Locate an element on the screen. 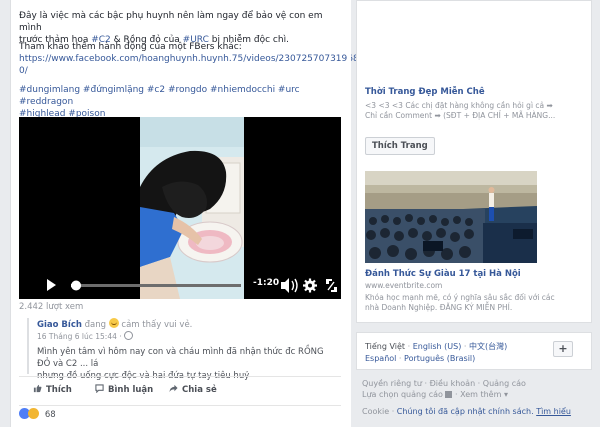  reaction-summary: 68 is located at coordinates (37, 414).